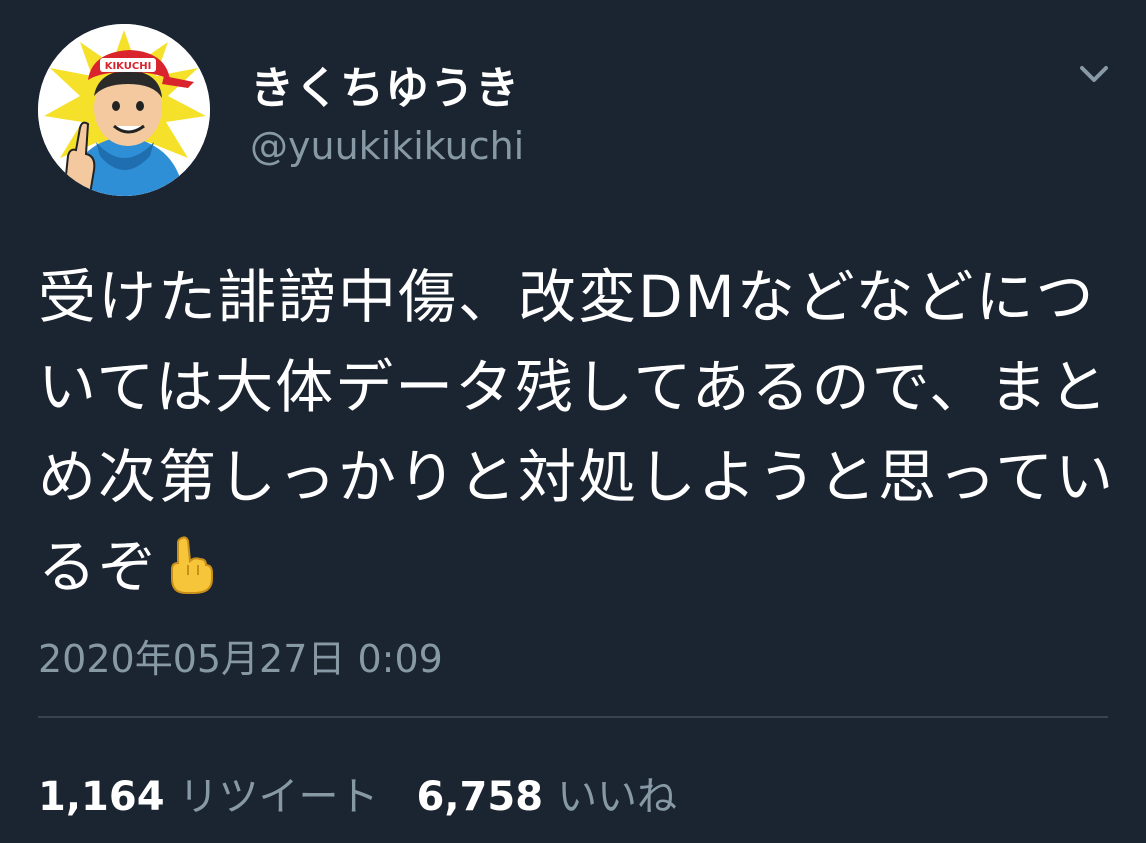 This screenshot has width=1146, height=843. Describe the element at coordinates (387, 146) in the screenshot. I see `user-handle: @yuukikikuchi` at that location.